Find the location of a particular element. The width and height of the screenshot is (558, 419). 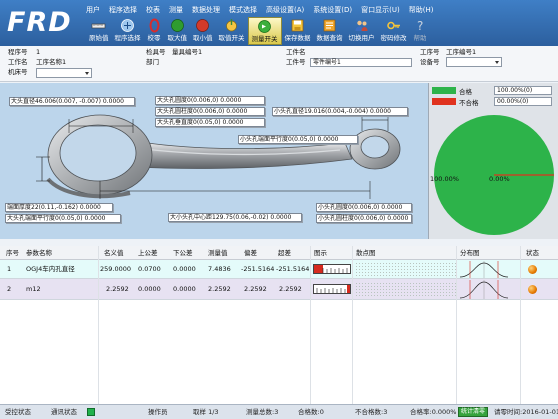

equipment-select is located at coordinates (474, 62).